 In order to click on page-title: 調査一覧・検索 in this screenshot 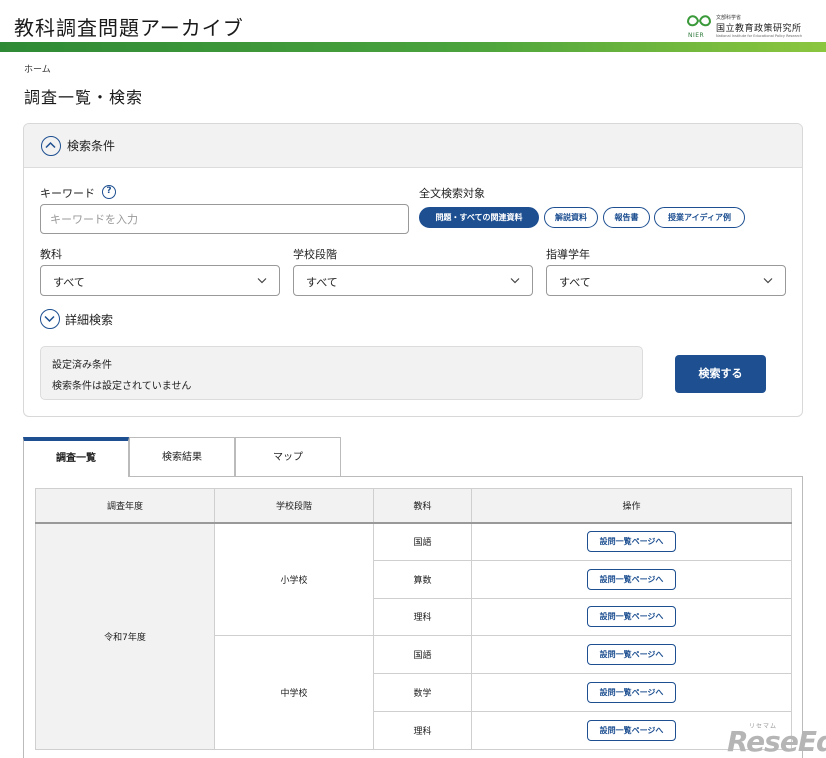, I will do `click(84, 97)`.